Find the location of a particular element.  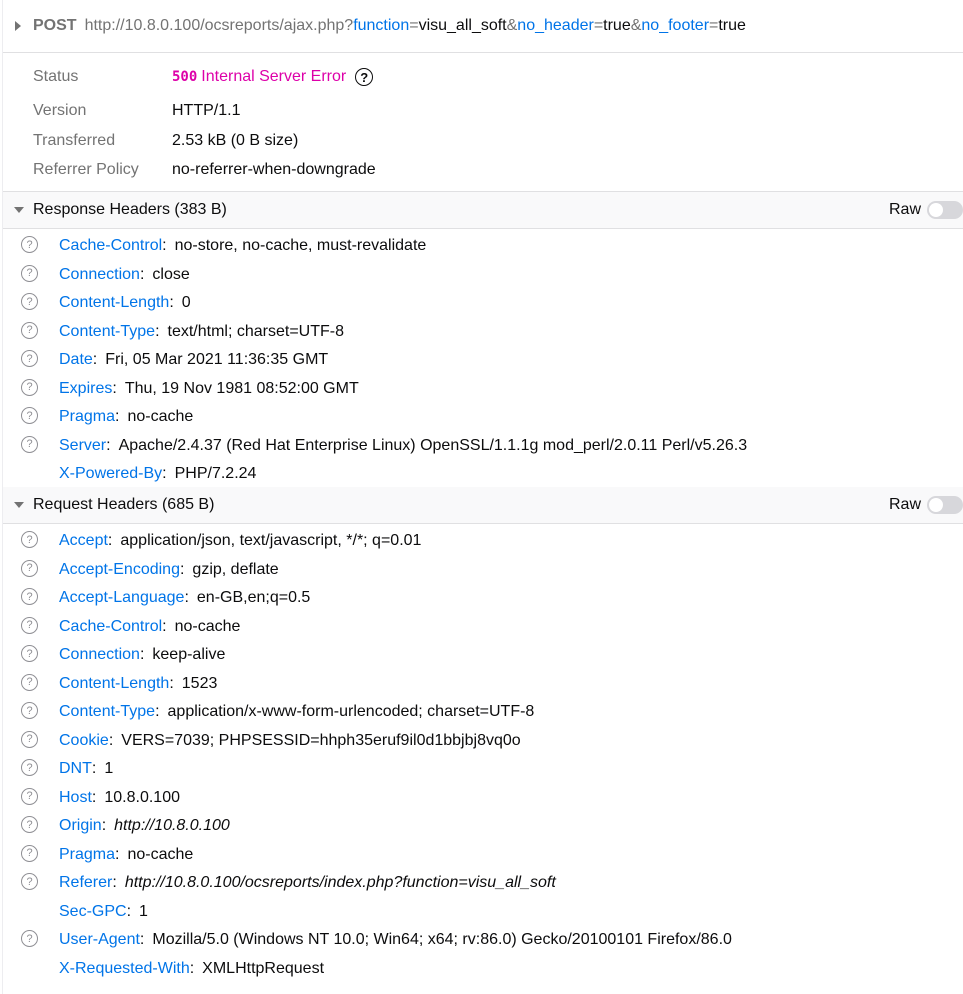

response-raw-switch: Raw is located at coordinates (926, 210).